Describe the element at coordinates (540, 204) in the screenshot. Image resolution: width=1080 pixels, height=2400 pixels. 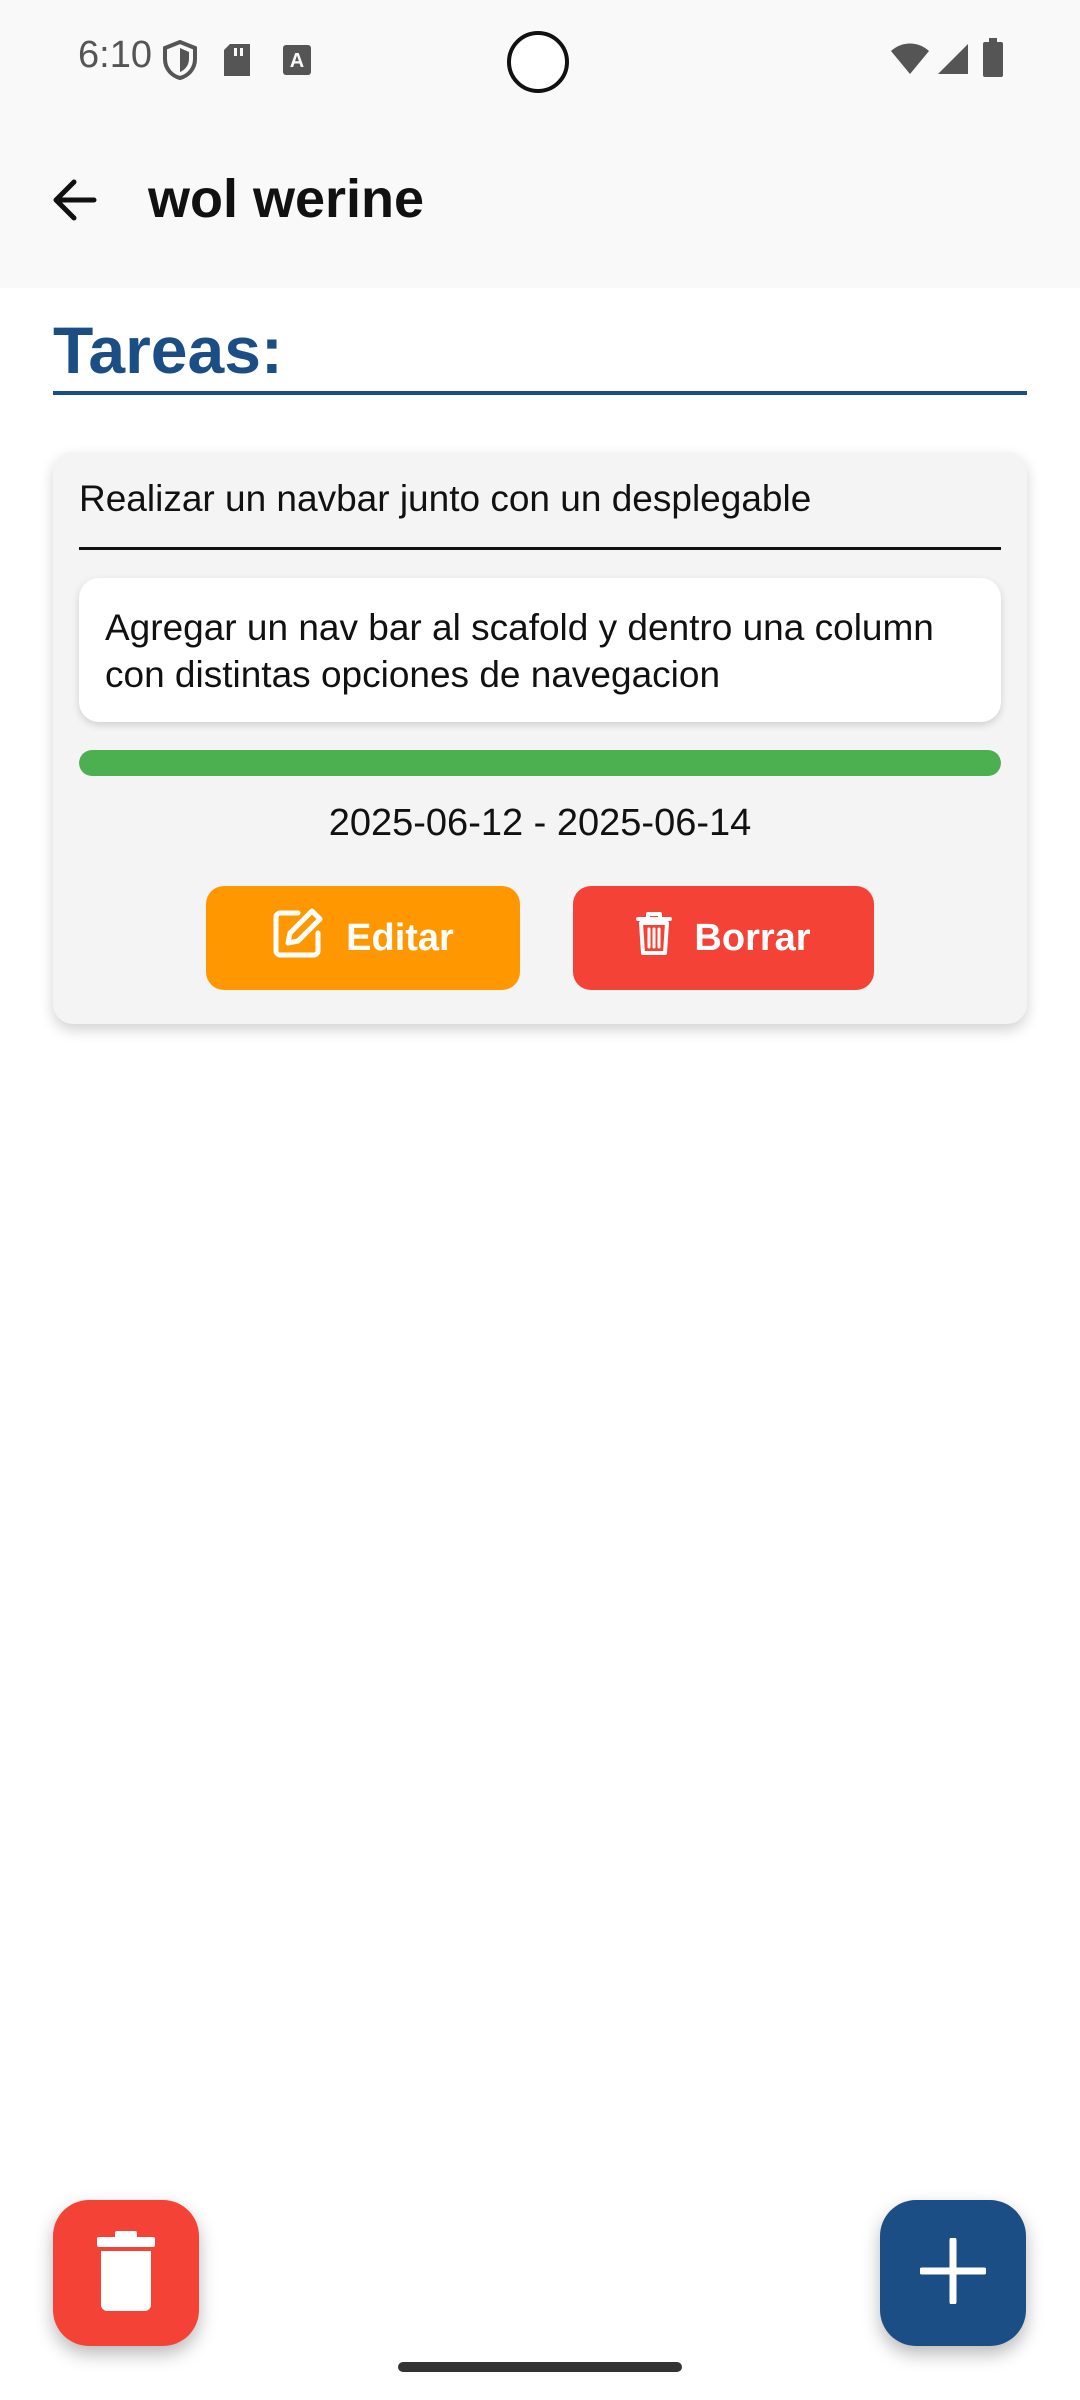
I see `app-bar: wol werine` at that location.